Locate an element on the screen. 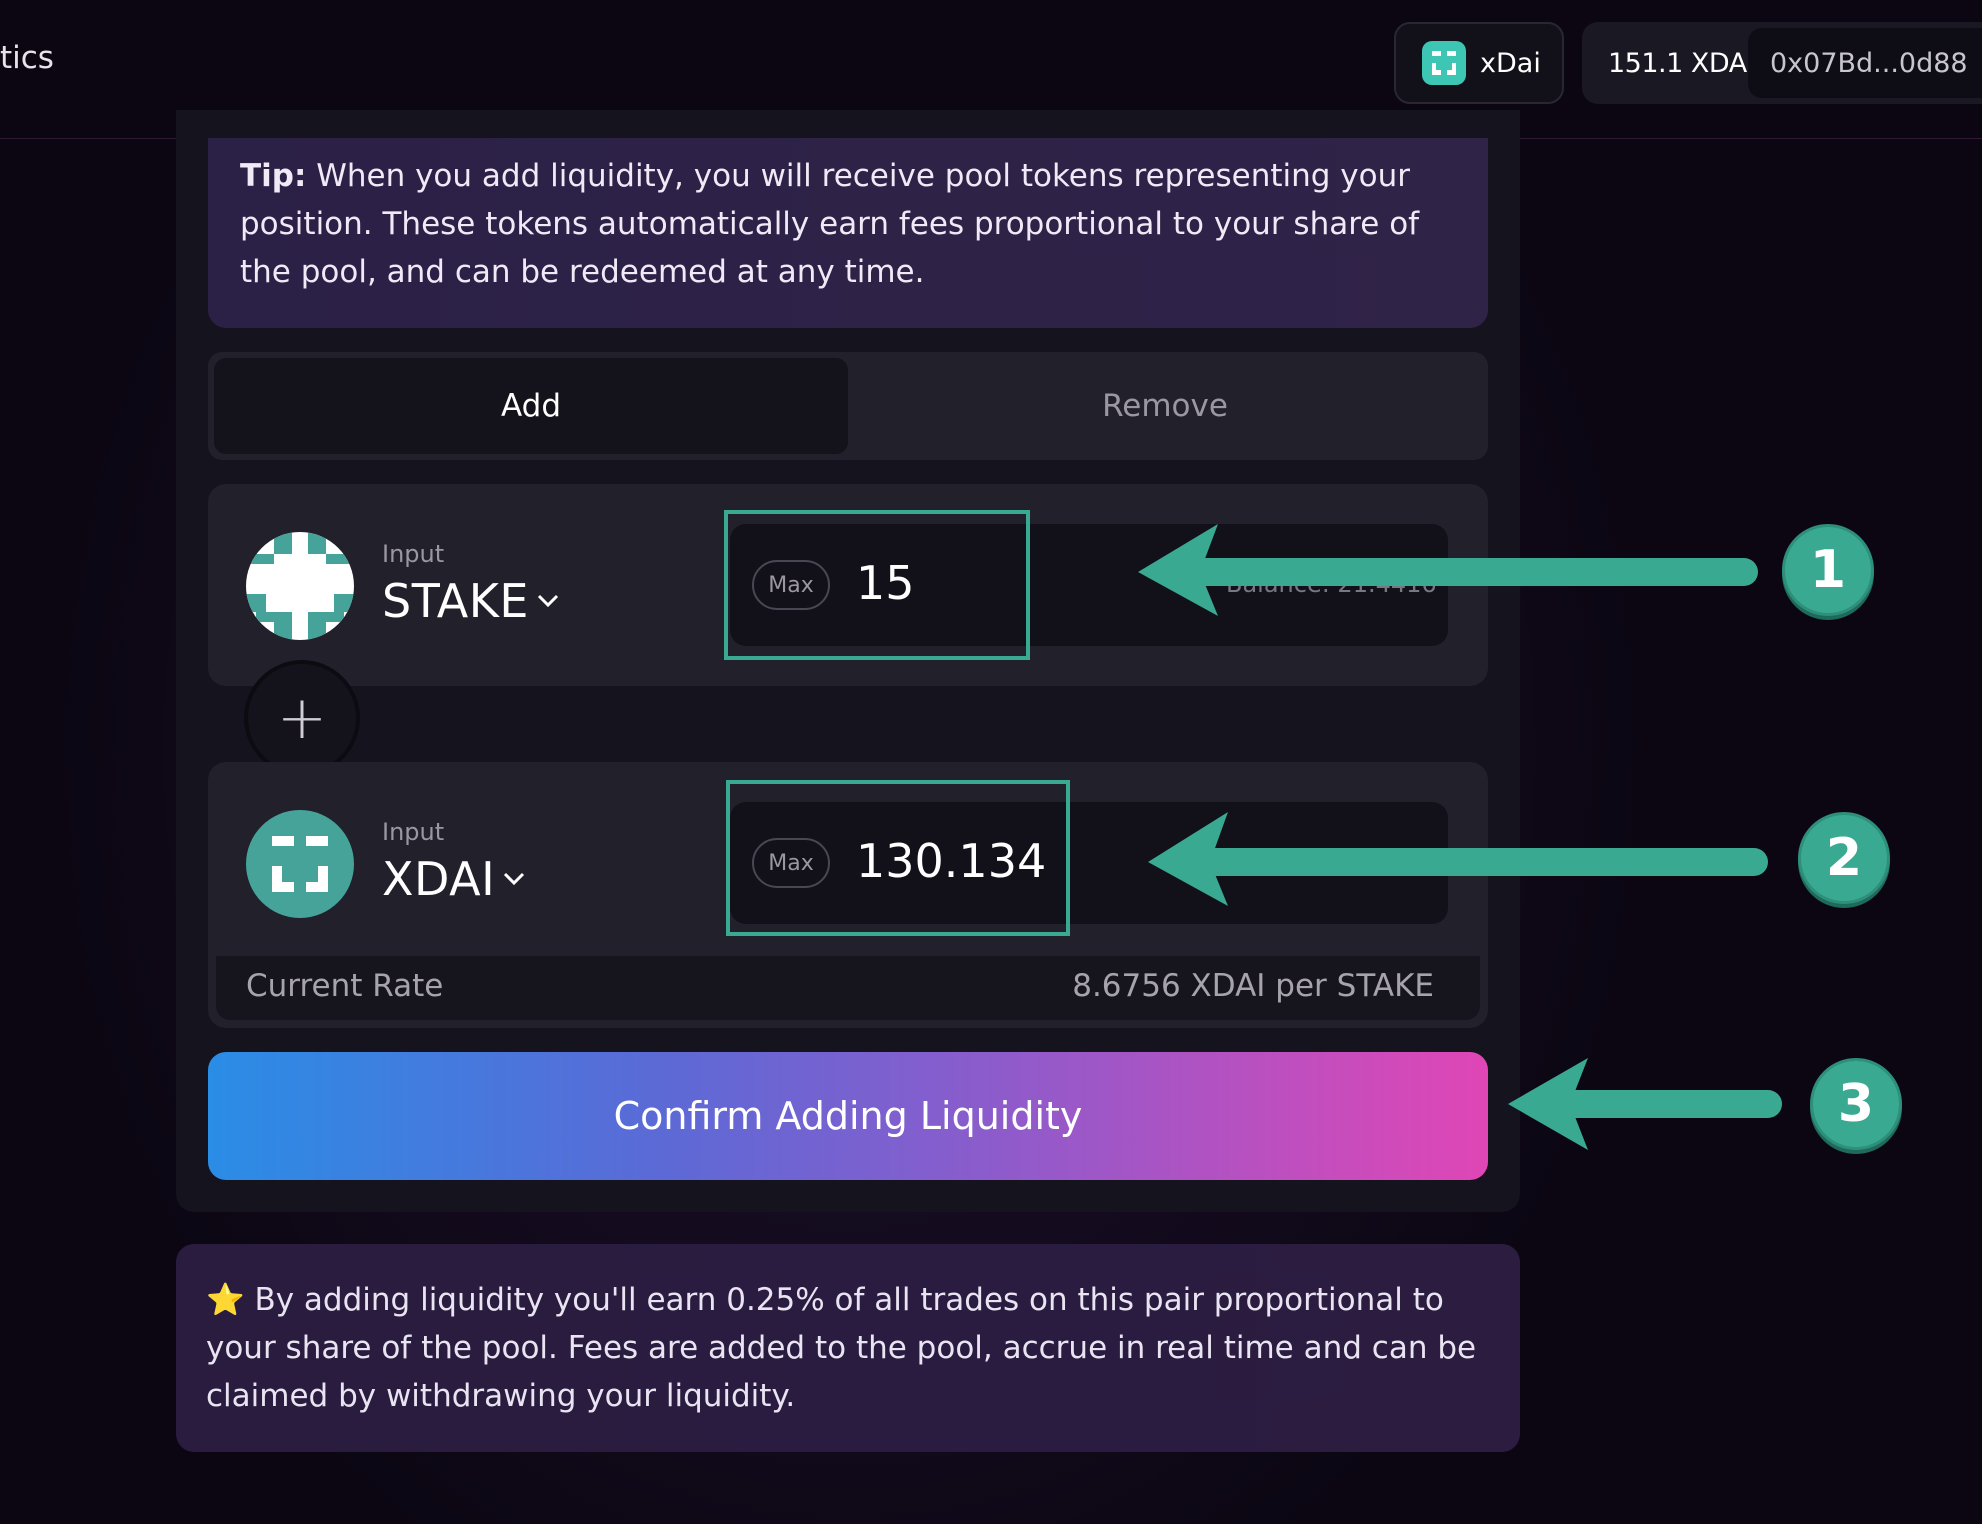  step-badge-1: 1 is located at coordinates (1828, 570).